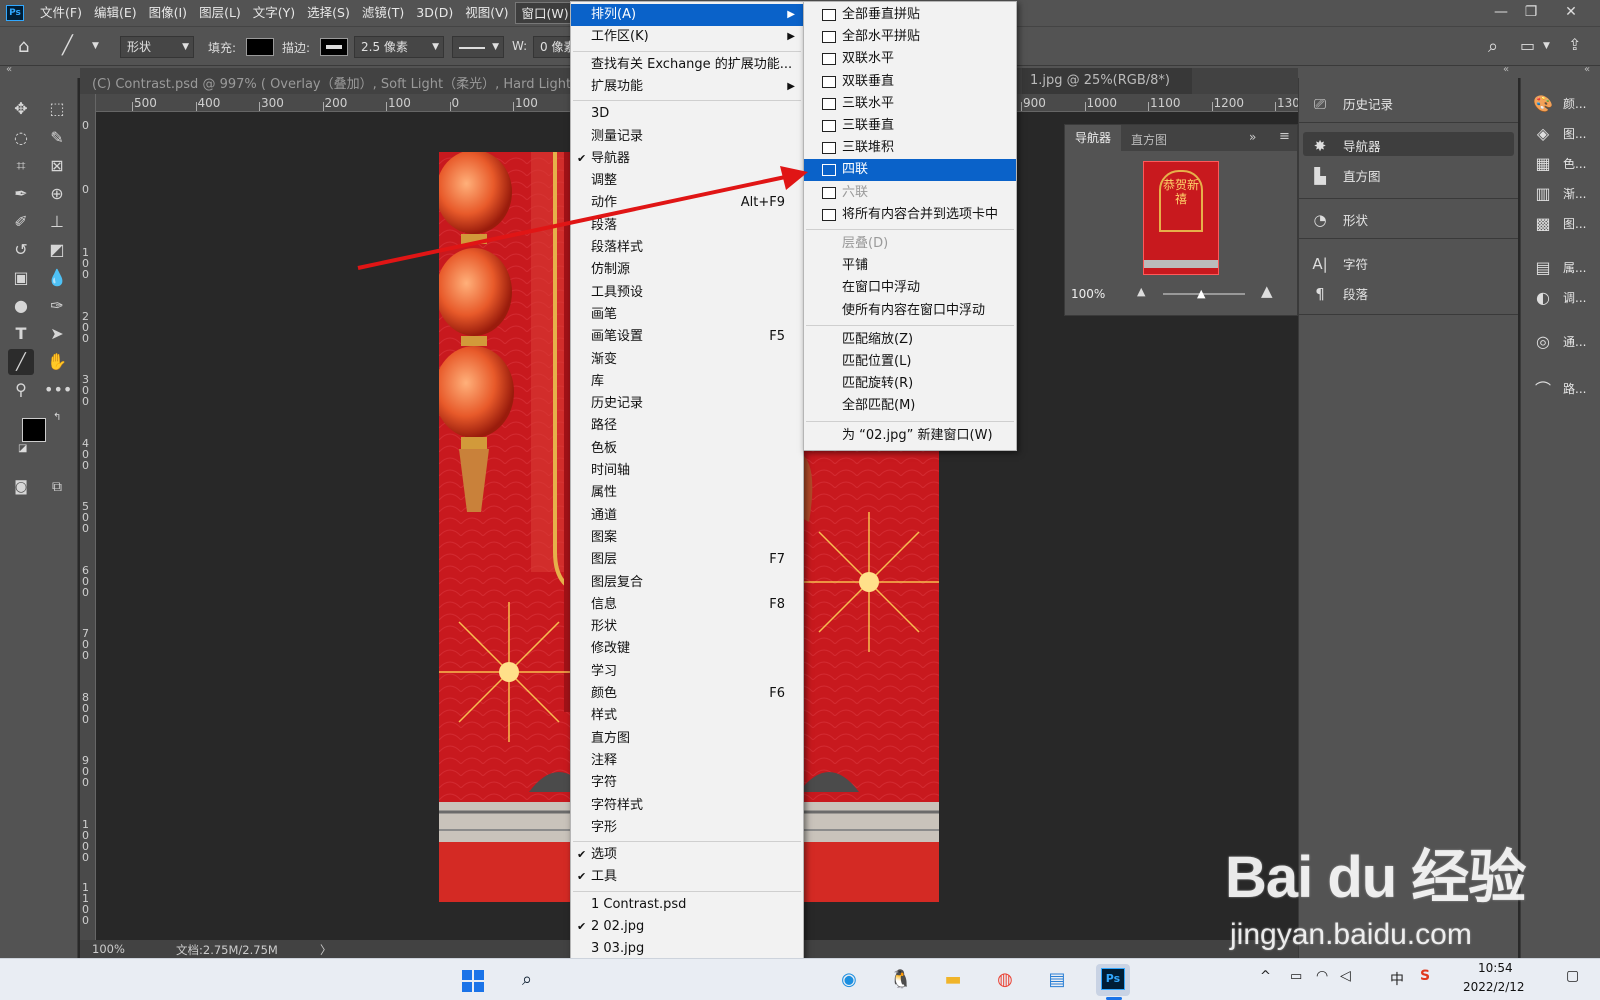 This screenshot has width=1600, height=1000. What do you see at coordinates (1339, 293) in the screenshot?
I see `panel-button: ¶ 段落` at bounding box center [1339, 293].